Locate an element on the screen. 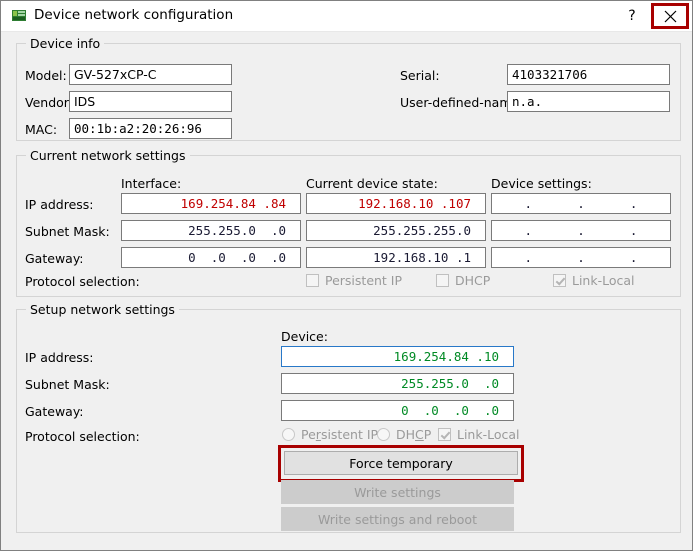  model-label: Model: is located at coordinates (46, 75).